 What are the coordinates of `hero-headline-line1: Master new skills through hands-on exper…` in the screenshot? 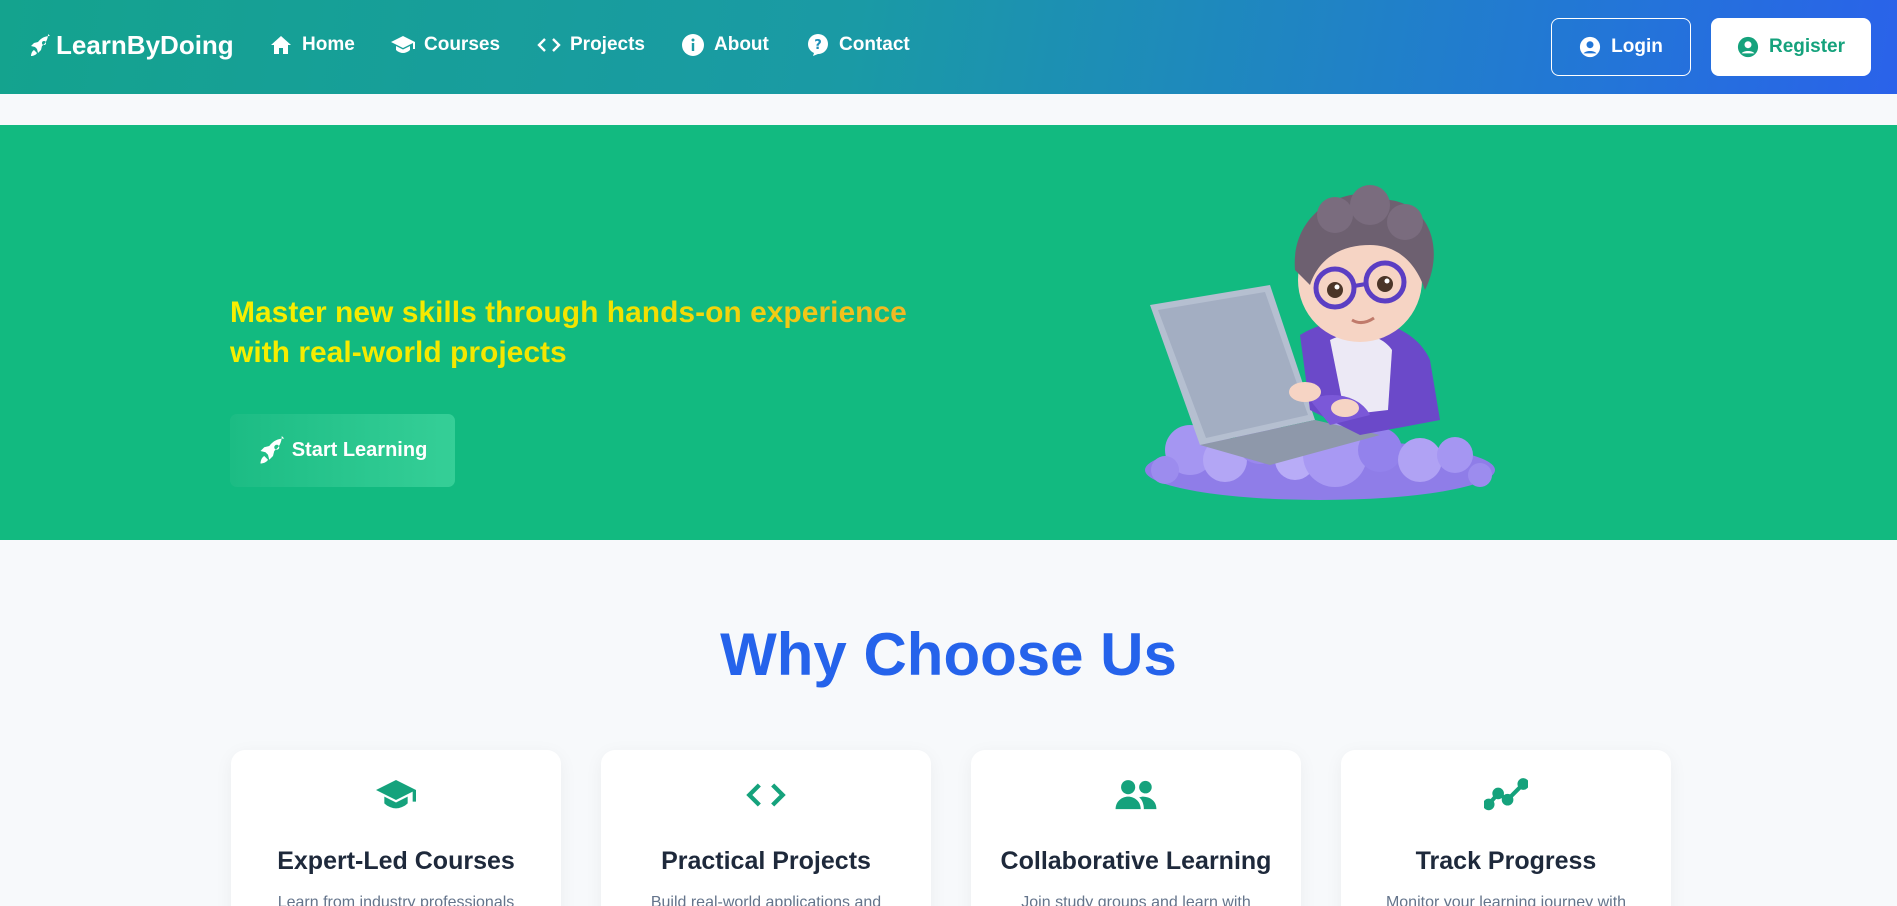 It's located at (568, 312).